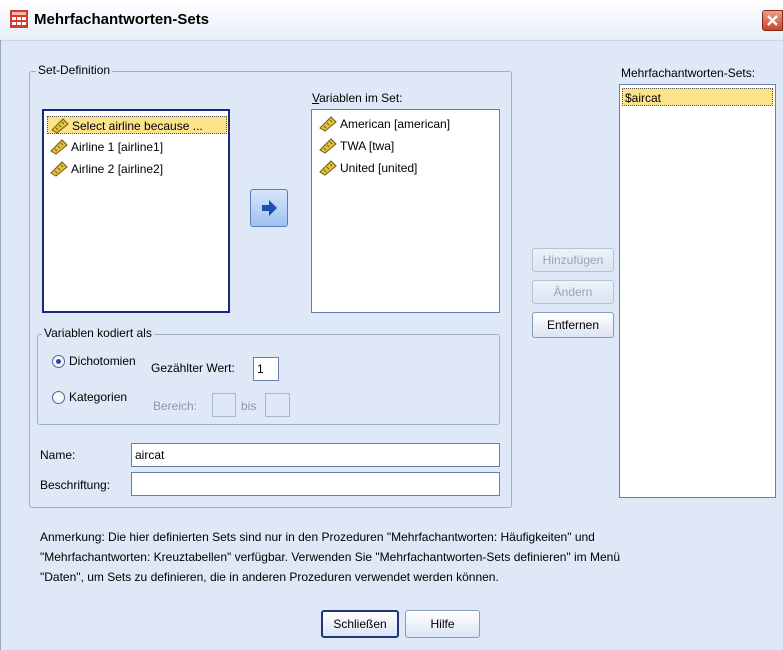  I want to click on window-title: Mehrfachantworten-Sets, so click(122, 19).